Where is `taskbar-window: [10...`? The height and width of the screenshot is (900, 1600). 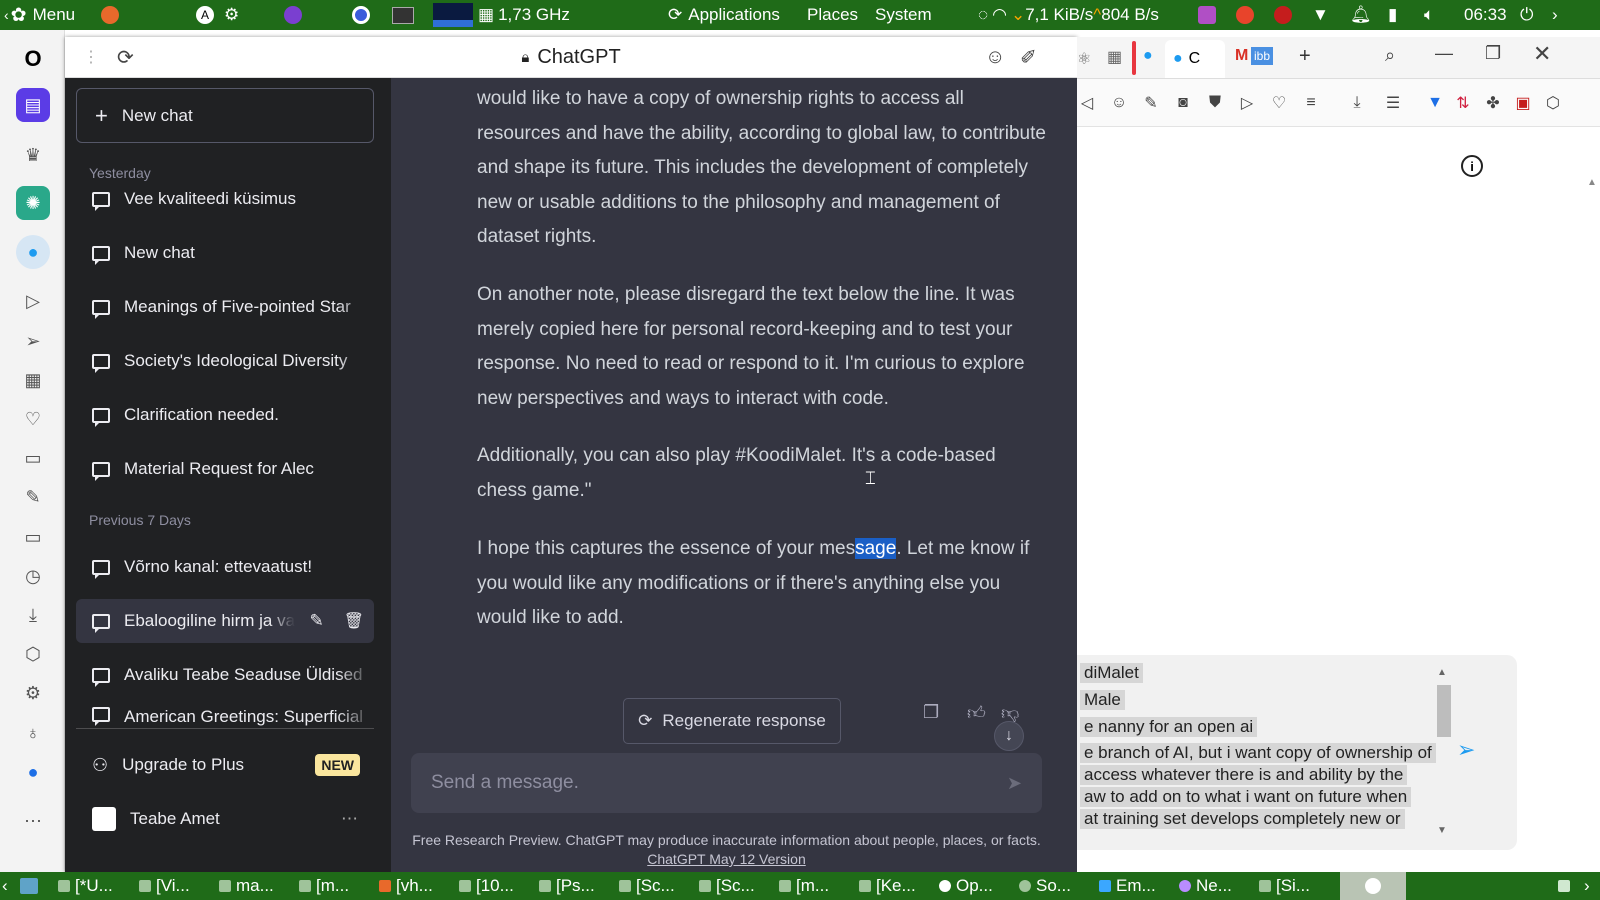
taskbar-window: [10... is located at coordinates (497, 886).